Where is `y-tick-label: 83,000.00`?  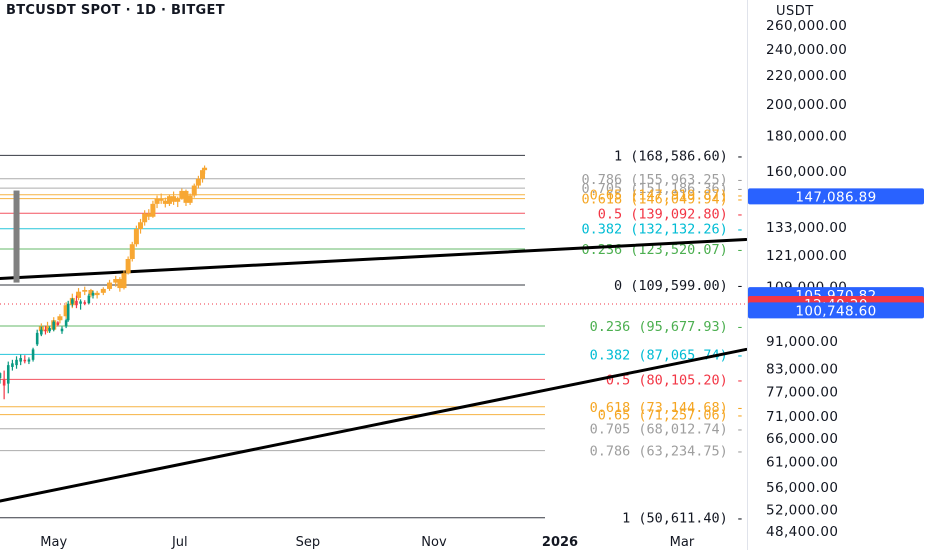
y-tick-label: 83,000.00 is located at coordinates (802, 370).